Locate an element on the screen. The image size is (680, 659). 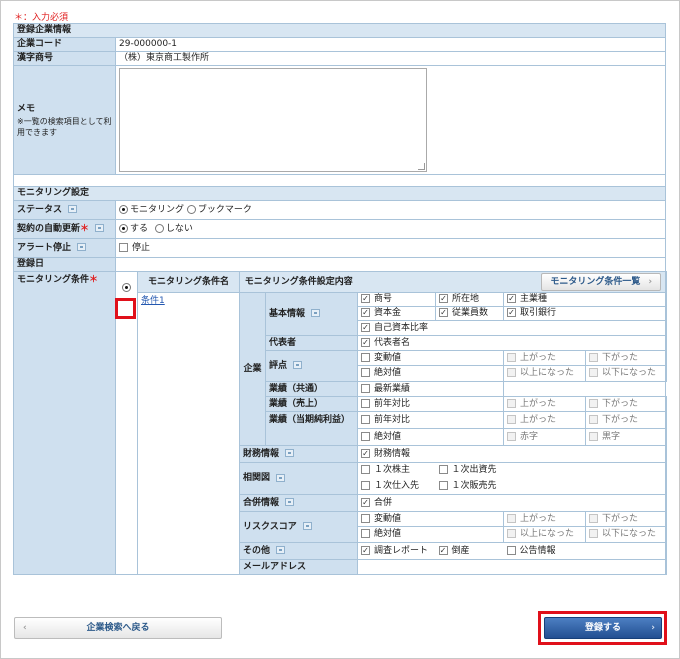
profit-deficit-checkbox is located at coordinates (512, 436).